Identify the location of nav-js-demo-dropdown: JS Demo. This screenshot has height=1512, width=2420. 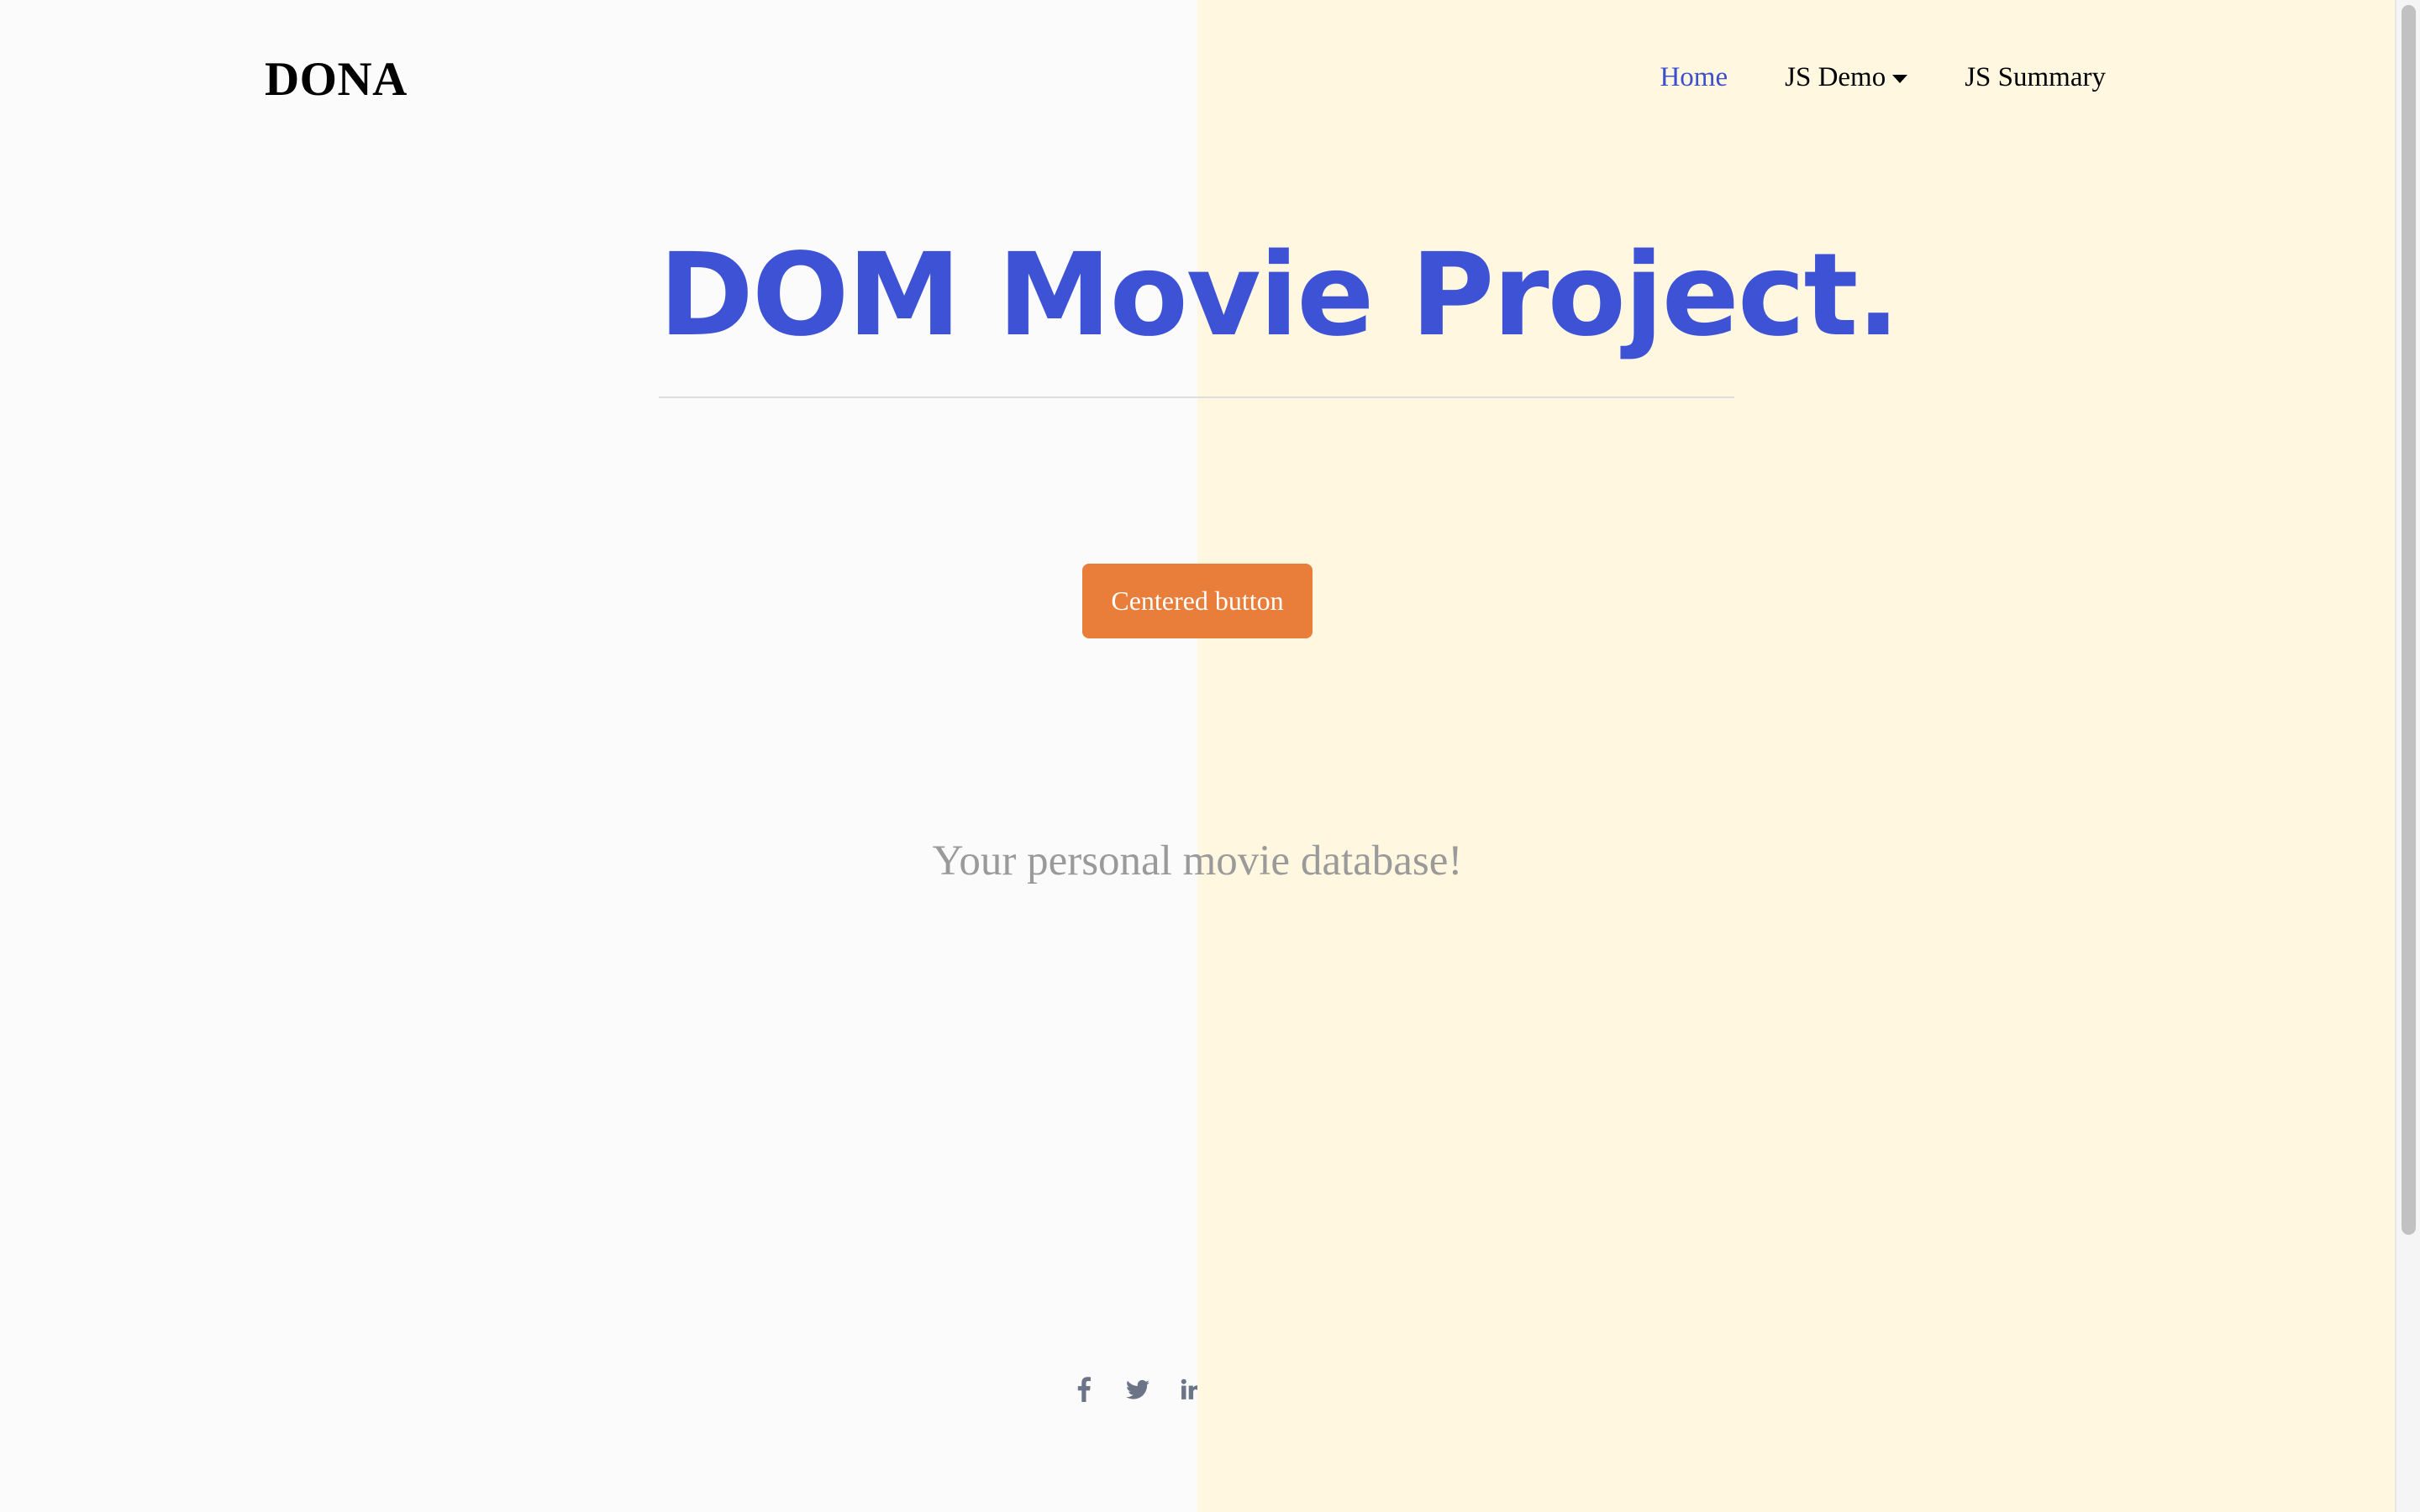
(1847, 77).